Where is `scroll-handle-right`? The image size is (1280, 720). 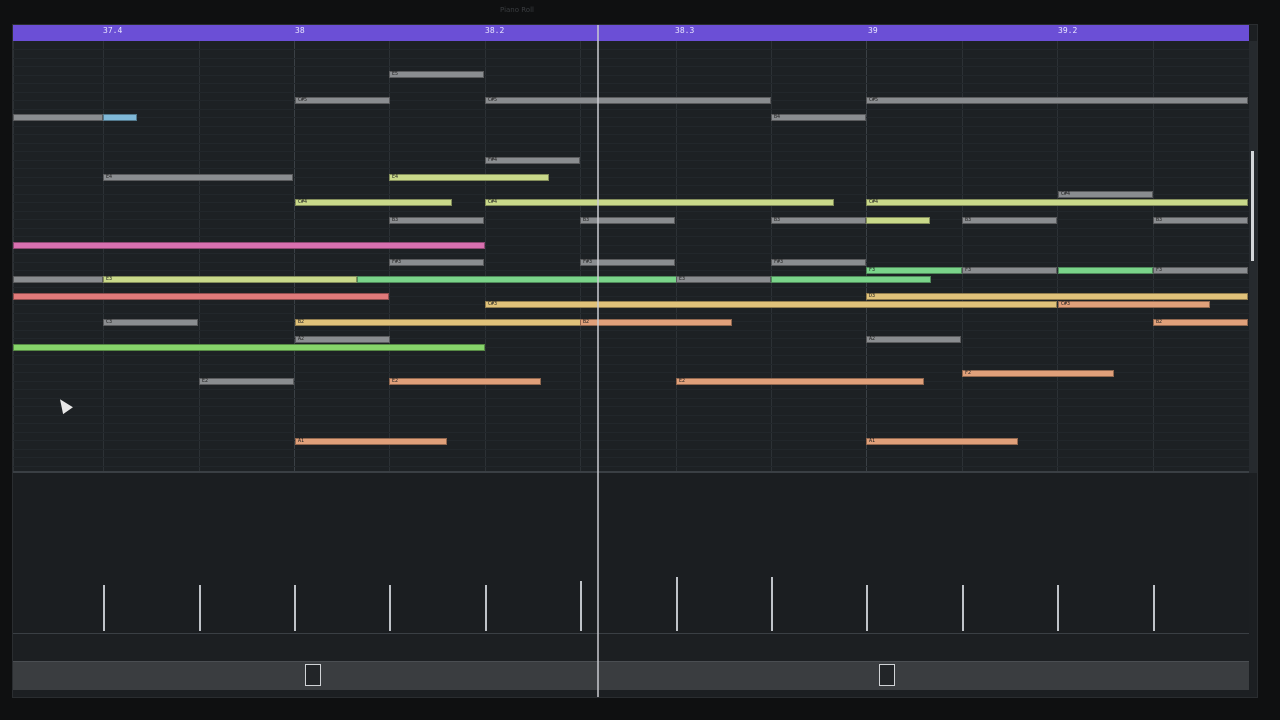 scroll-handle-right is located at coordinates (887, 675).